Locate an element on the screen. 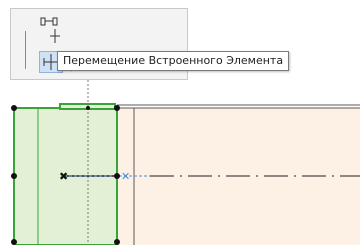 The height and width of the screenshot is (245, 360). hotspot-top-left is located at coordinates (14, 108).